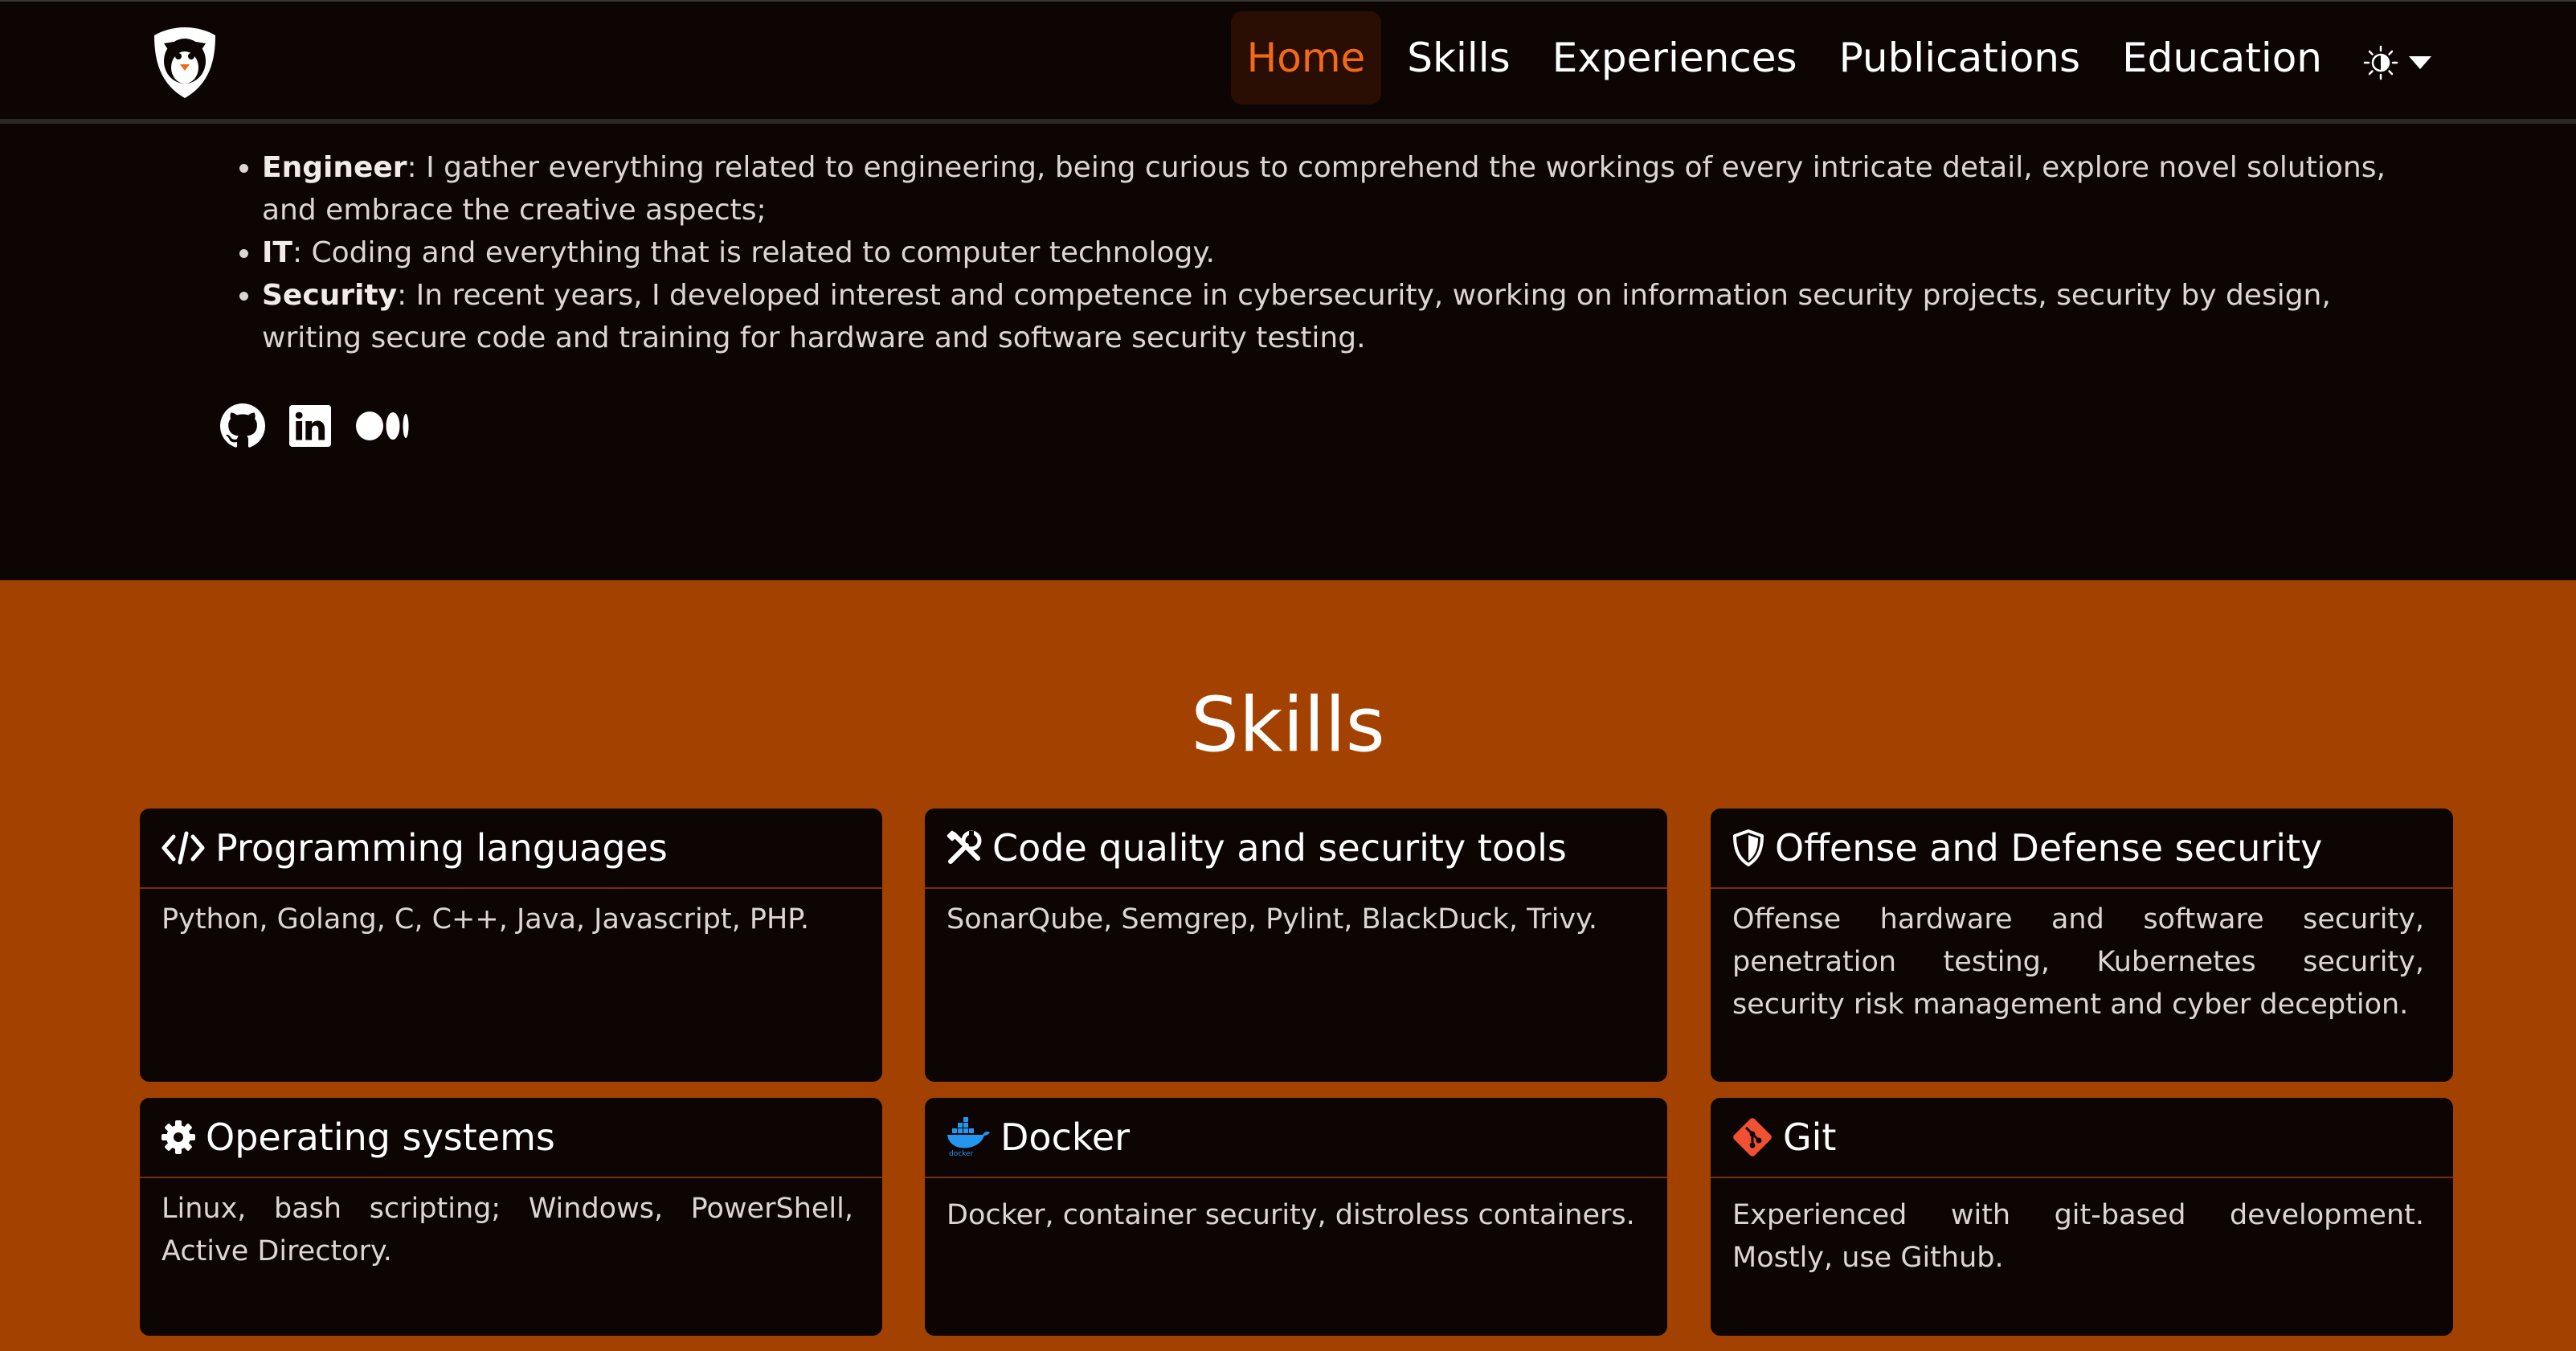  I want to click on nav-link-skills: Skills, so click(1458, 57).